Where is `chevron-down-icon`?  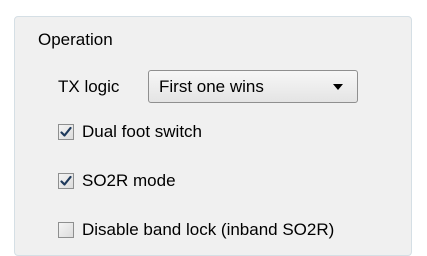 chevron-down-icon is located at coordinates (338, 87).